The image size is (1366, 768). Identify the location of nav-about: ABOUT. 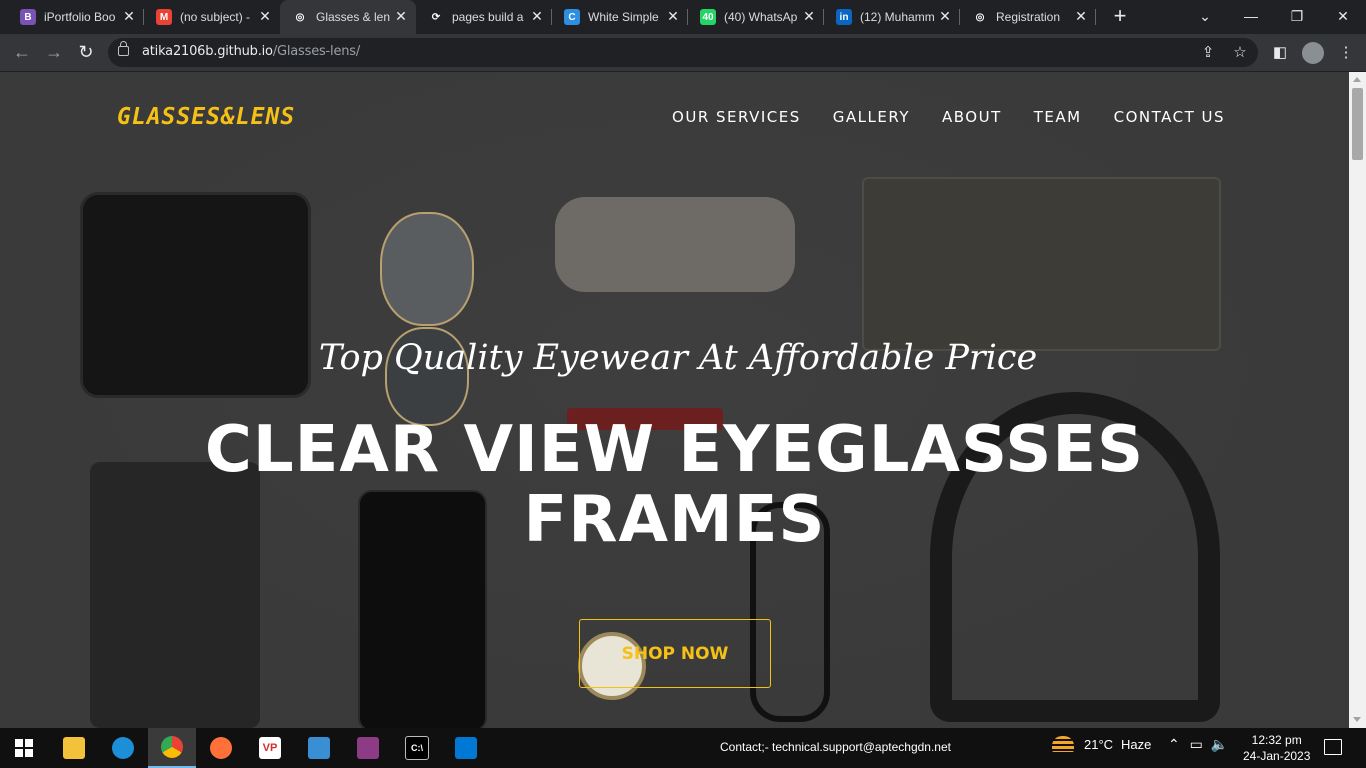
(972, 117).